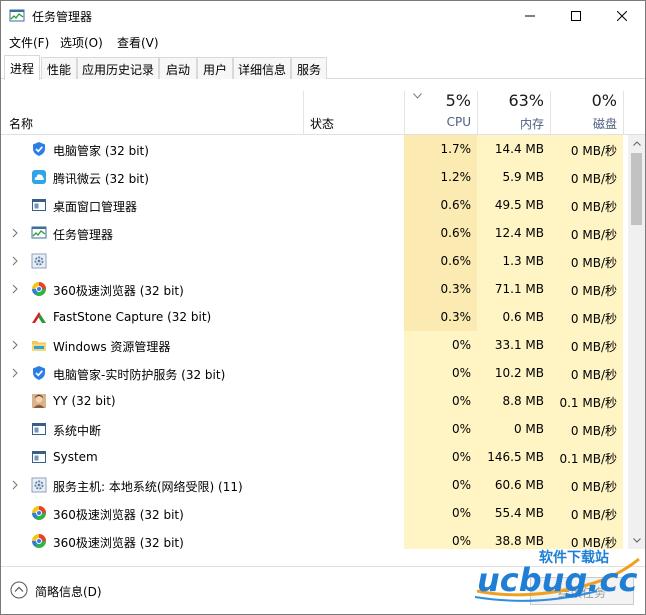 The image size is (646, 615). Describe the element at coordinates (314, 177) in the screenshot. I see `table-row: 腾讯微云 (32 bit) 1.2% 5.9 MB 0 MB/秒` at that location.